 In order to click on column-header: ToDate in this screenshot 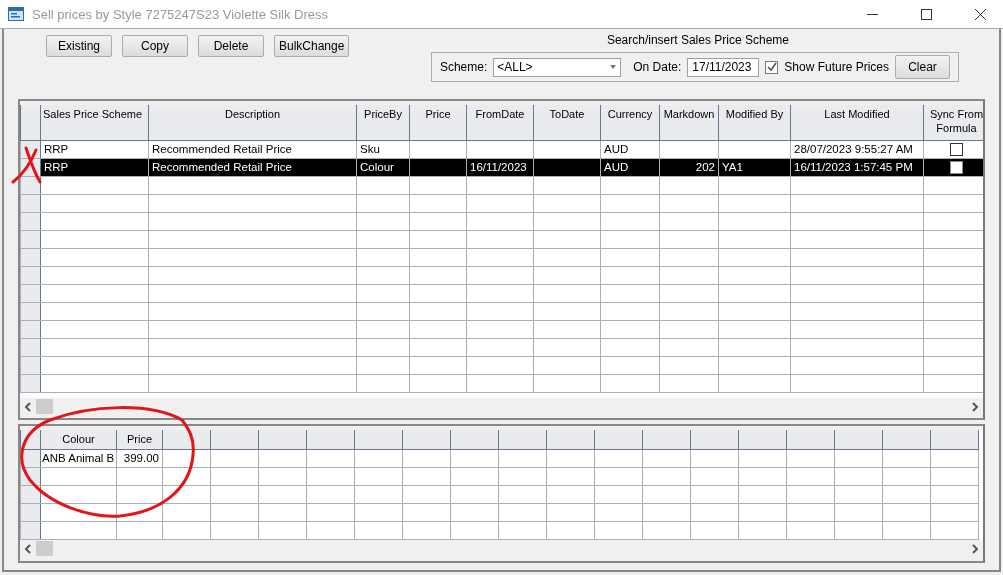, I will do `click(567, 122)`.